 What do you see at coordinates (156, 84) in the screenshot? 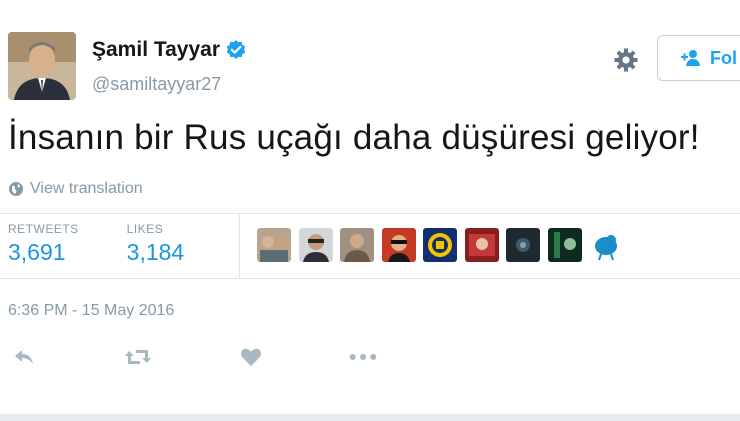
I see `author-handle: @samiltayyar27` at bounding box center [156, 84].